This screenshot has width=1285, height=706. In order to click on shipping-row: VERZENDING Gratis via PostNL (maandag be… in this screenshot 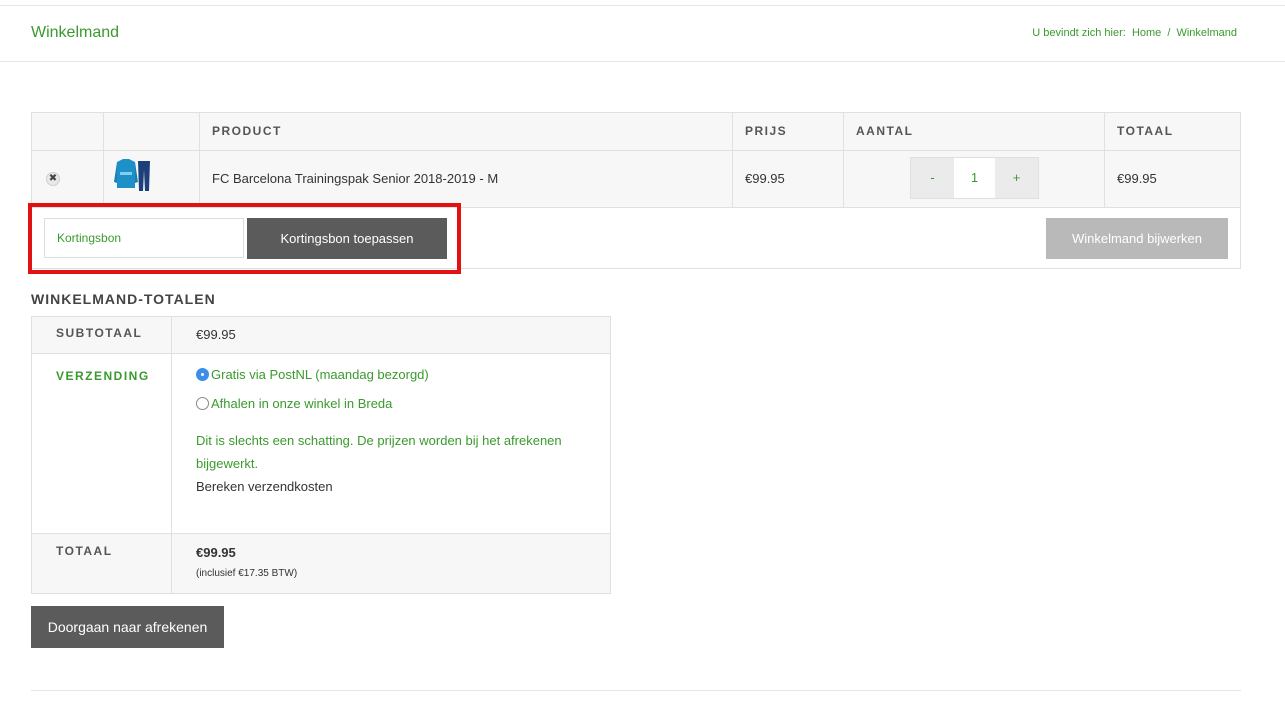, I will do `click(321, 444)`.